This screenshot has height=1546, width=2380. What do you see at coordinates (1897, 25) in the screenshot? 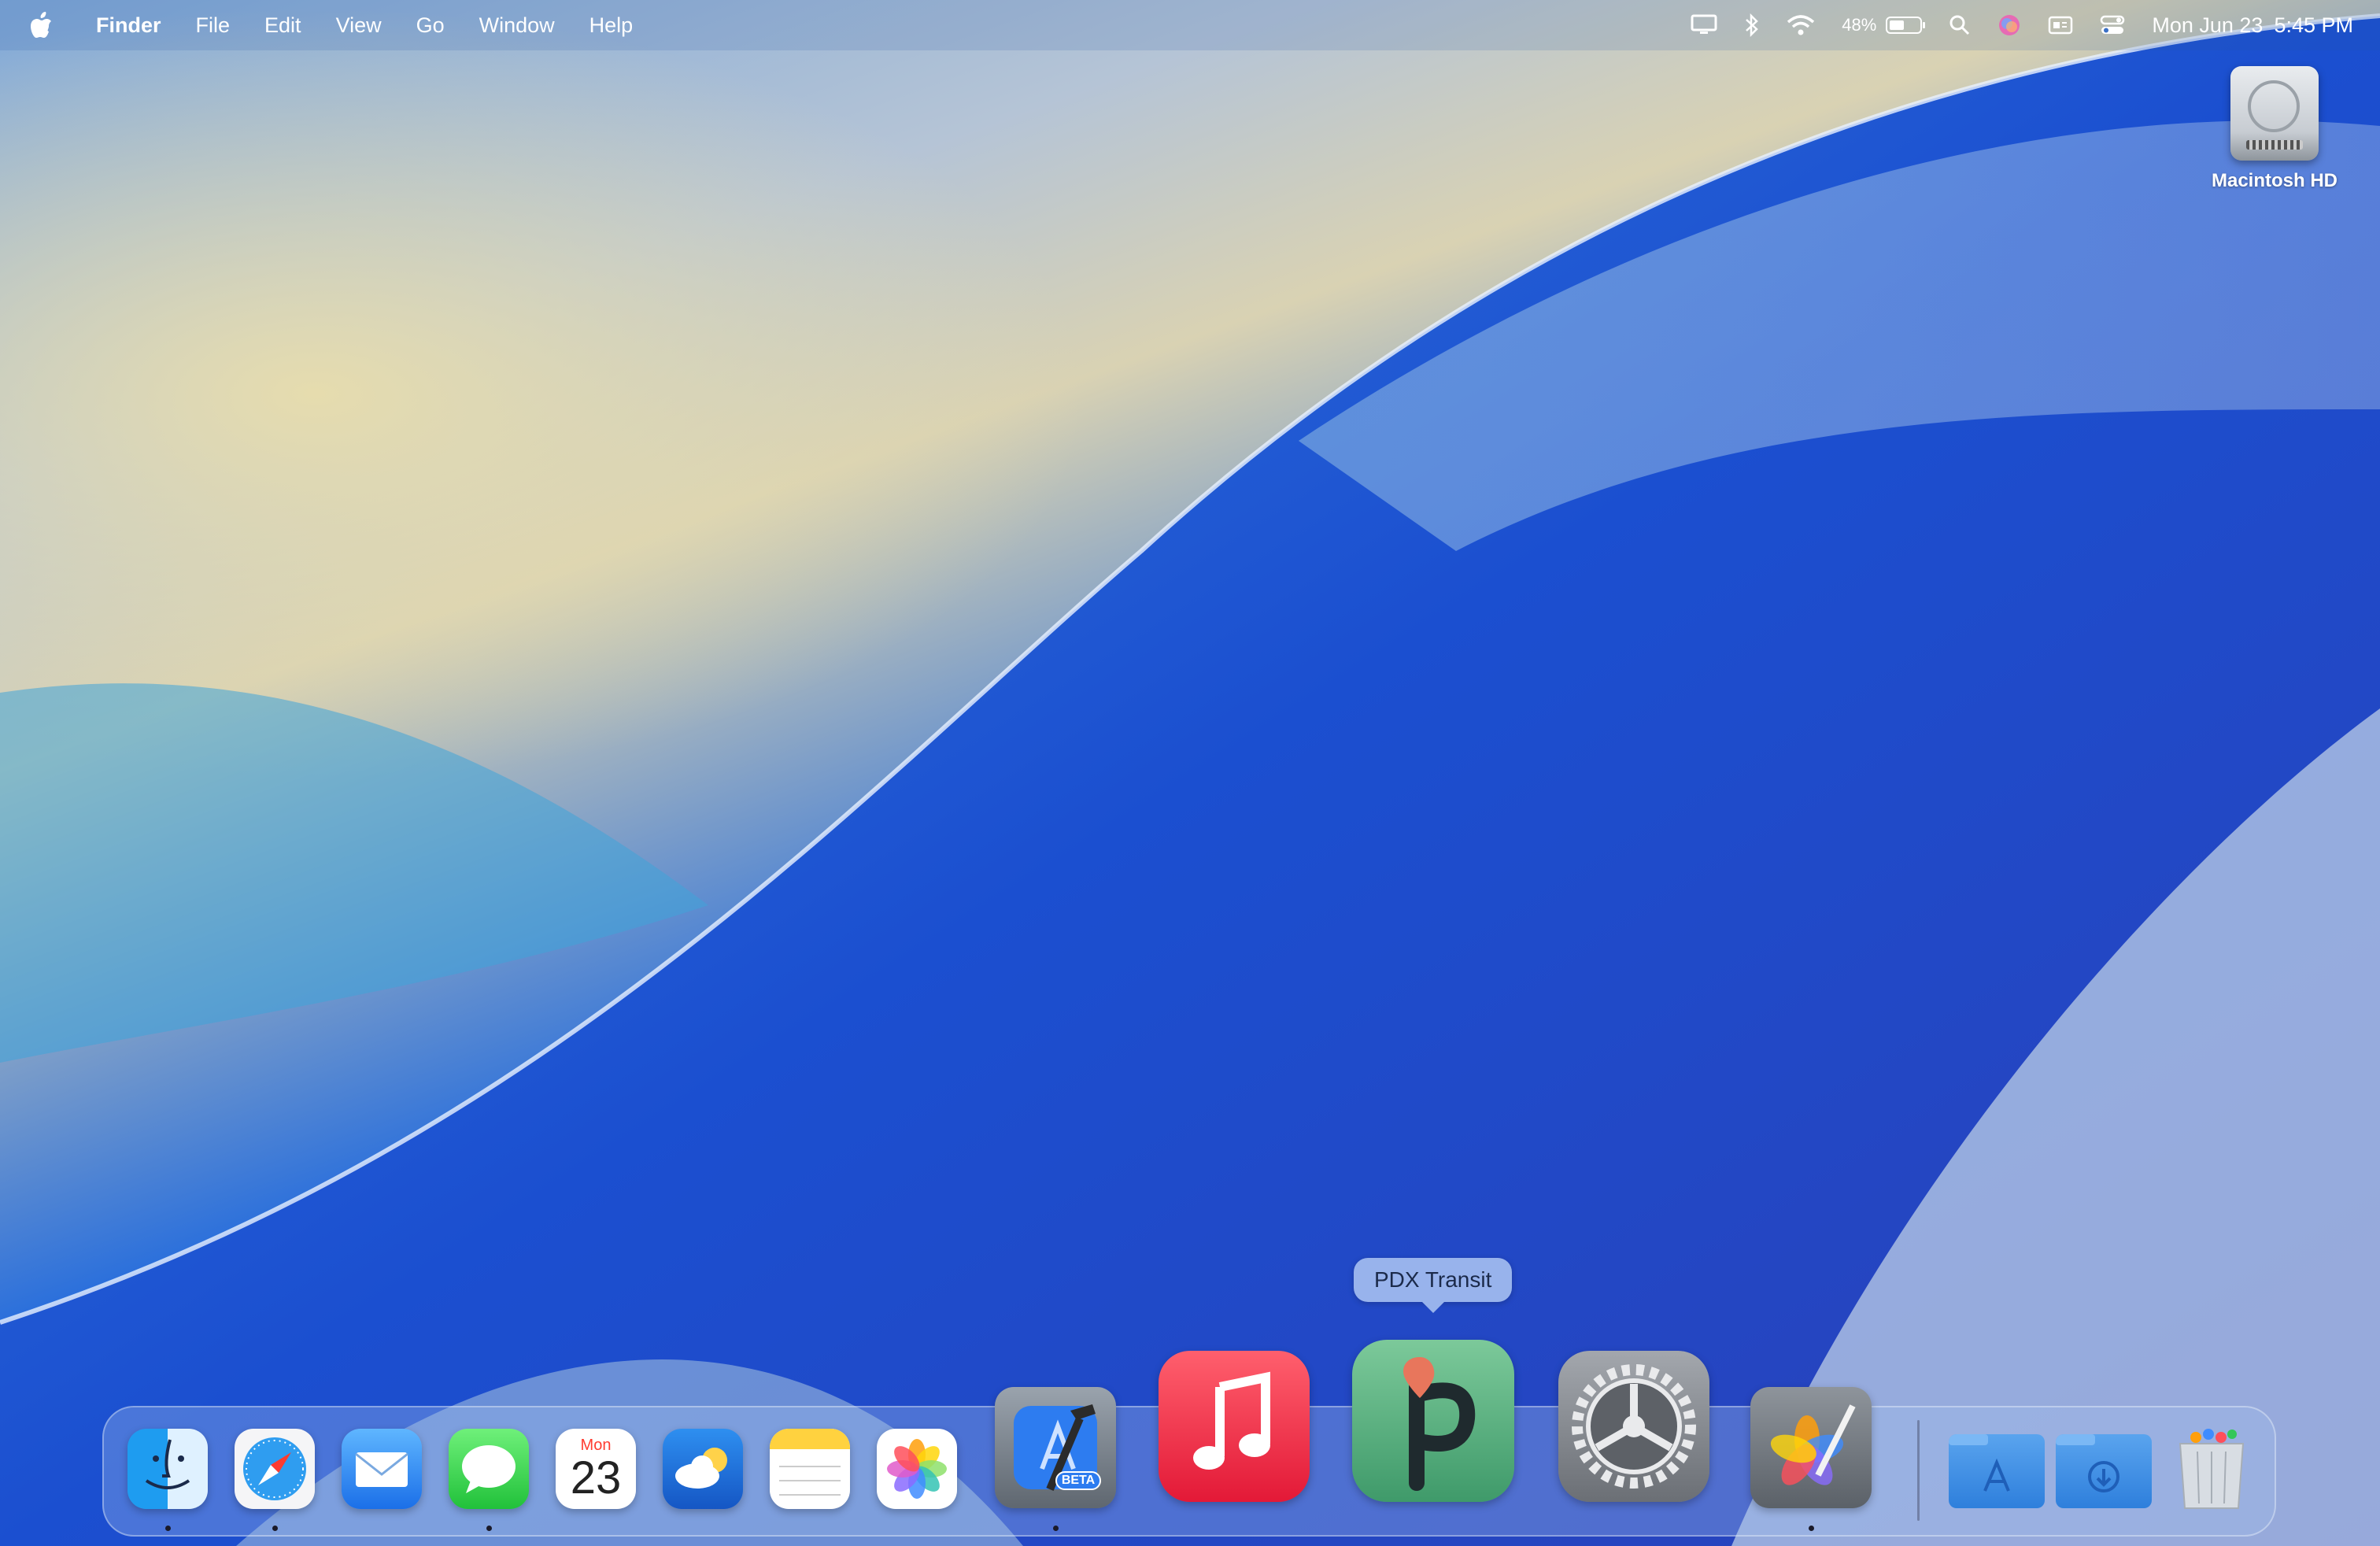
I see `battery-level` at bounding box center [1897, 25].